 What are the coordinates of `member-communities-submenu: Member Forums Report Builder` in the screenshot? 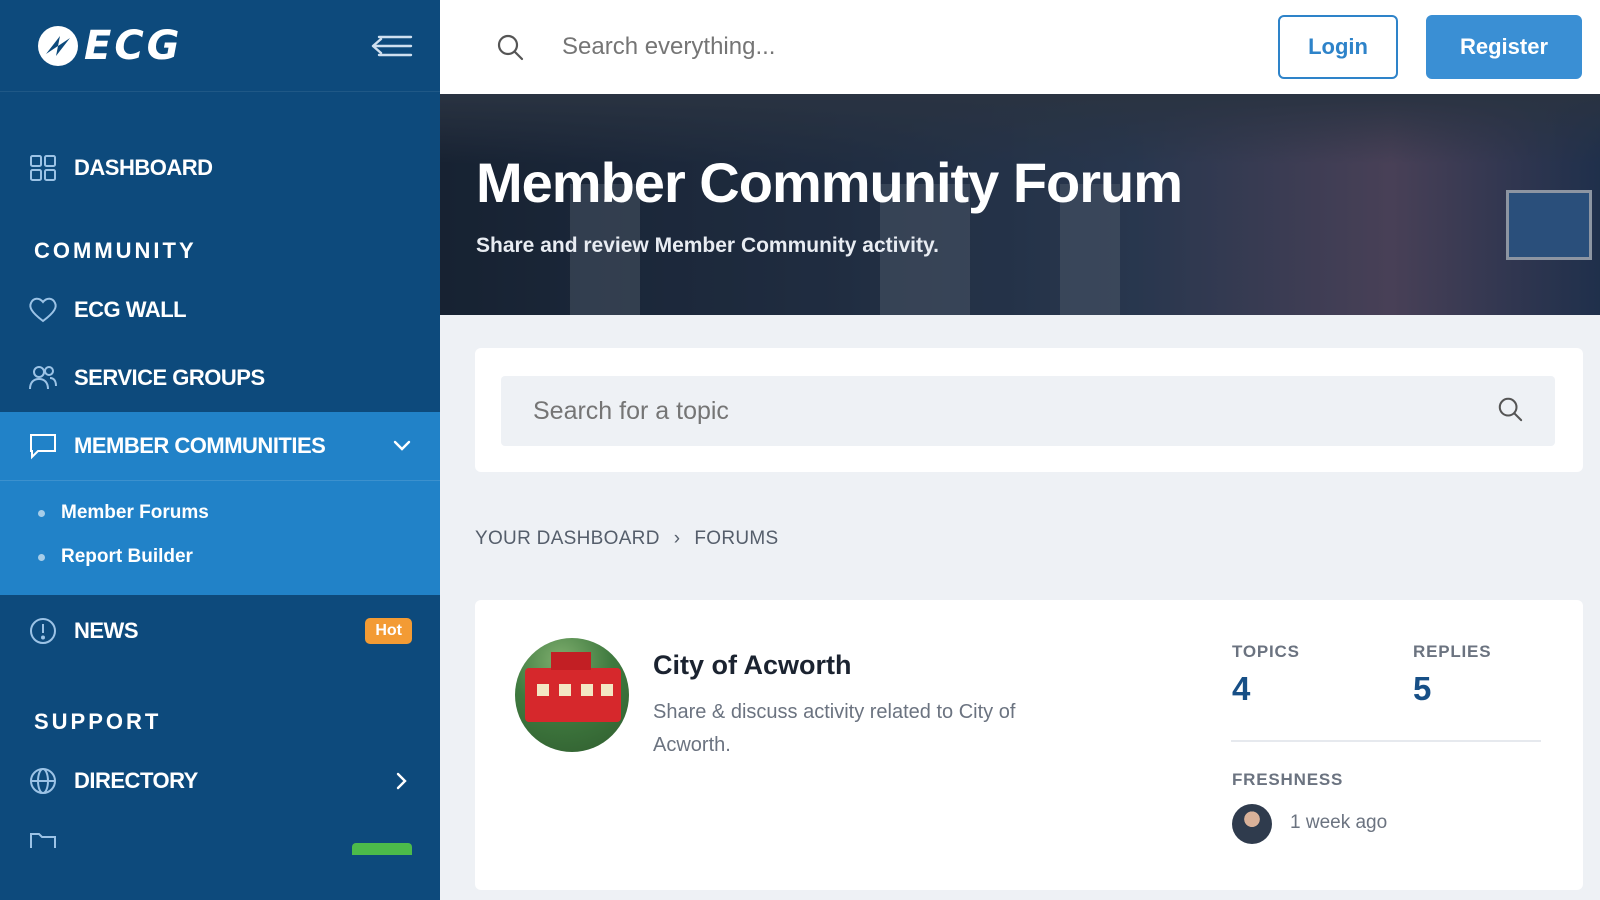 It's located at (220, 537).